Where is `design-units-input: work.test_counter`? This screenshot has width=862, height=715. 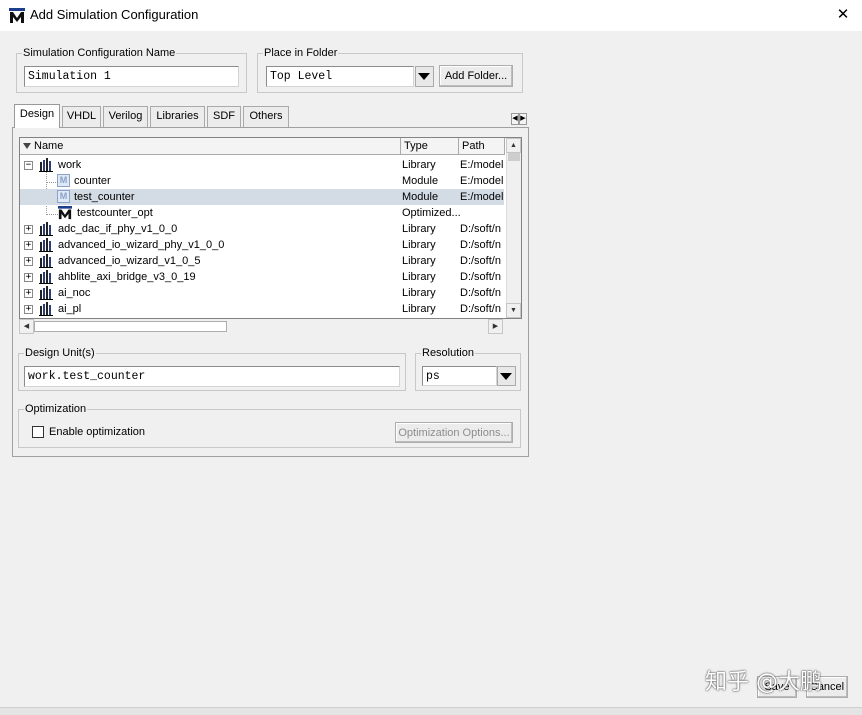
design-units-input: work.test_counter is located at coordinates (212, 376).